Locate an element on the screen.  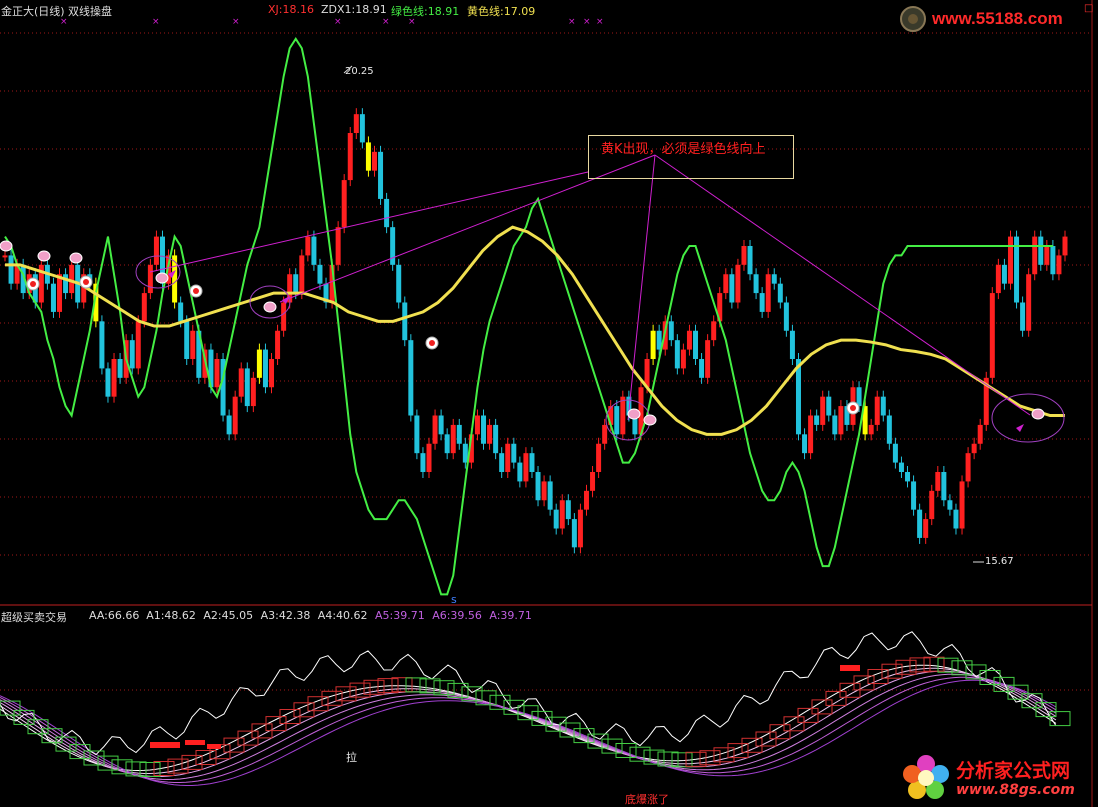
lower-label-6: A6:39.56 is located at coordinates (457, 615).